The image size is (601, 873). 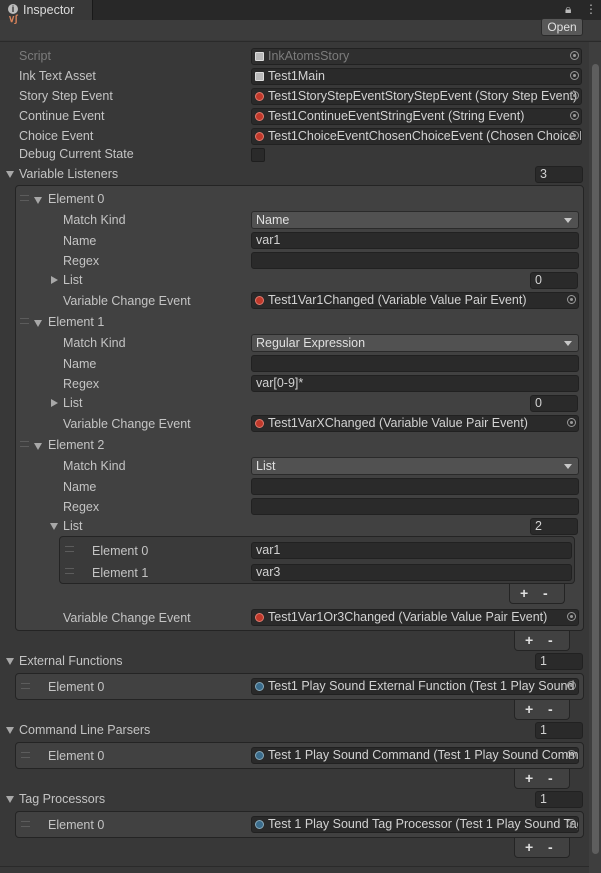 What do you see at coordinates (542, 848) in the screenshot?
I see `tag-processors-add-remove-footer: + -` at bounding box center [542, 848].